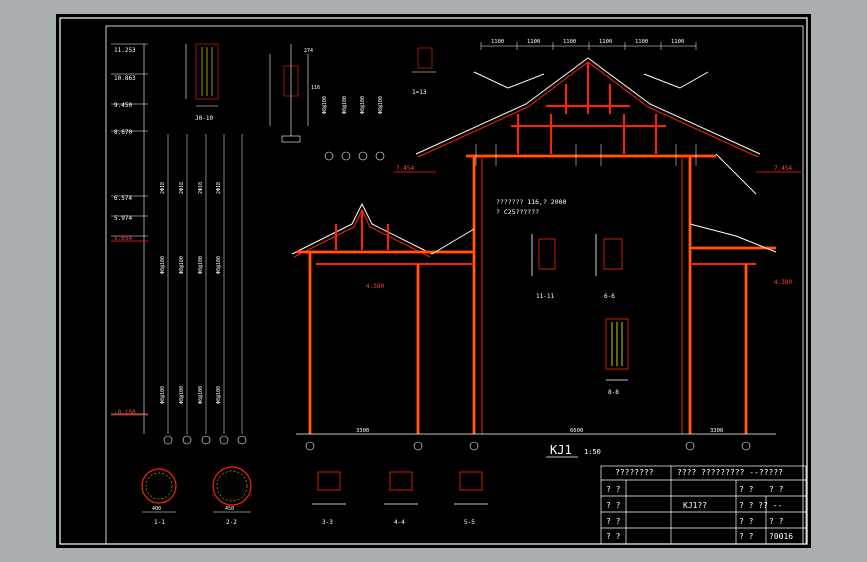 This screenshot has width=867, height=562. What do you see at coordinates (746, 521) in the screenshot?
I see `tb-c3c: ? ?` at bounding box center [746, 521].